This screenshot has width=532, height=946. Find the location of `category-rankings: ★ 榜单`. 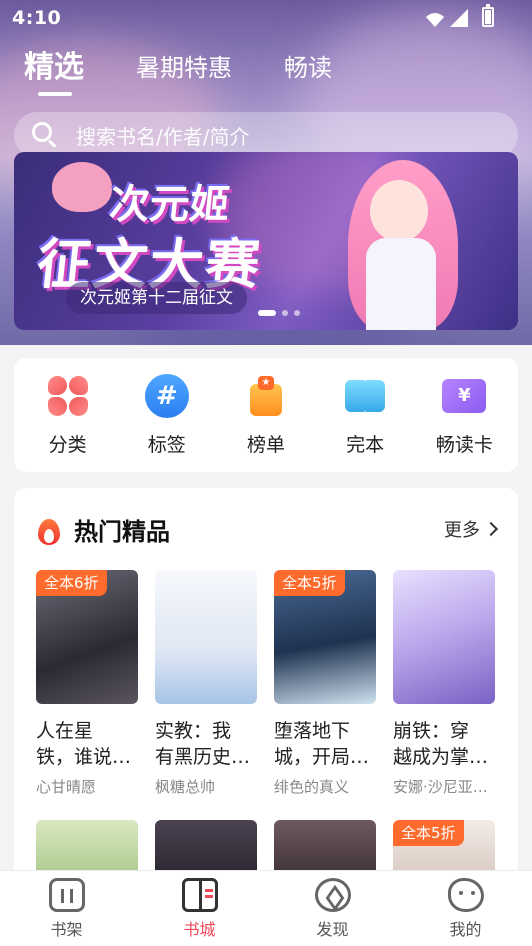

category-rankings: ★ 榜单 is located at coordinates (266, 415).